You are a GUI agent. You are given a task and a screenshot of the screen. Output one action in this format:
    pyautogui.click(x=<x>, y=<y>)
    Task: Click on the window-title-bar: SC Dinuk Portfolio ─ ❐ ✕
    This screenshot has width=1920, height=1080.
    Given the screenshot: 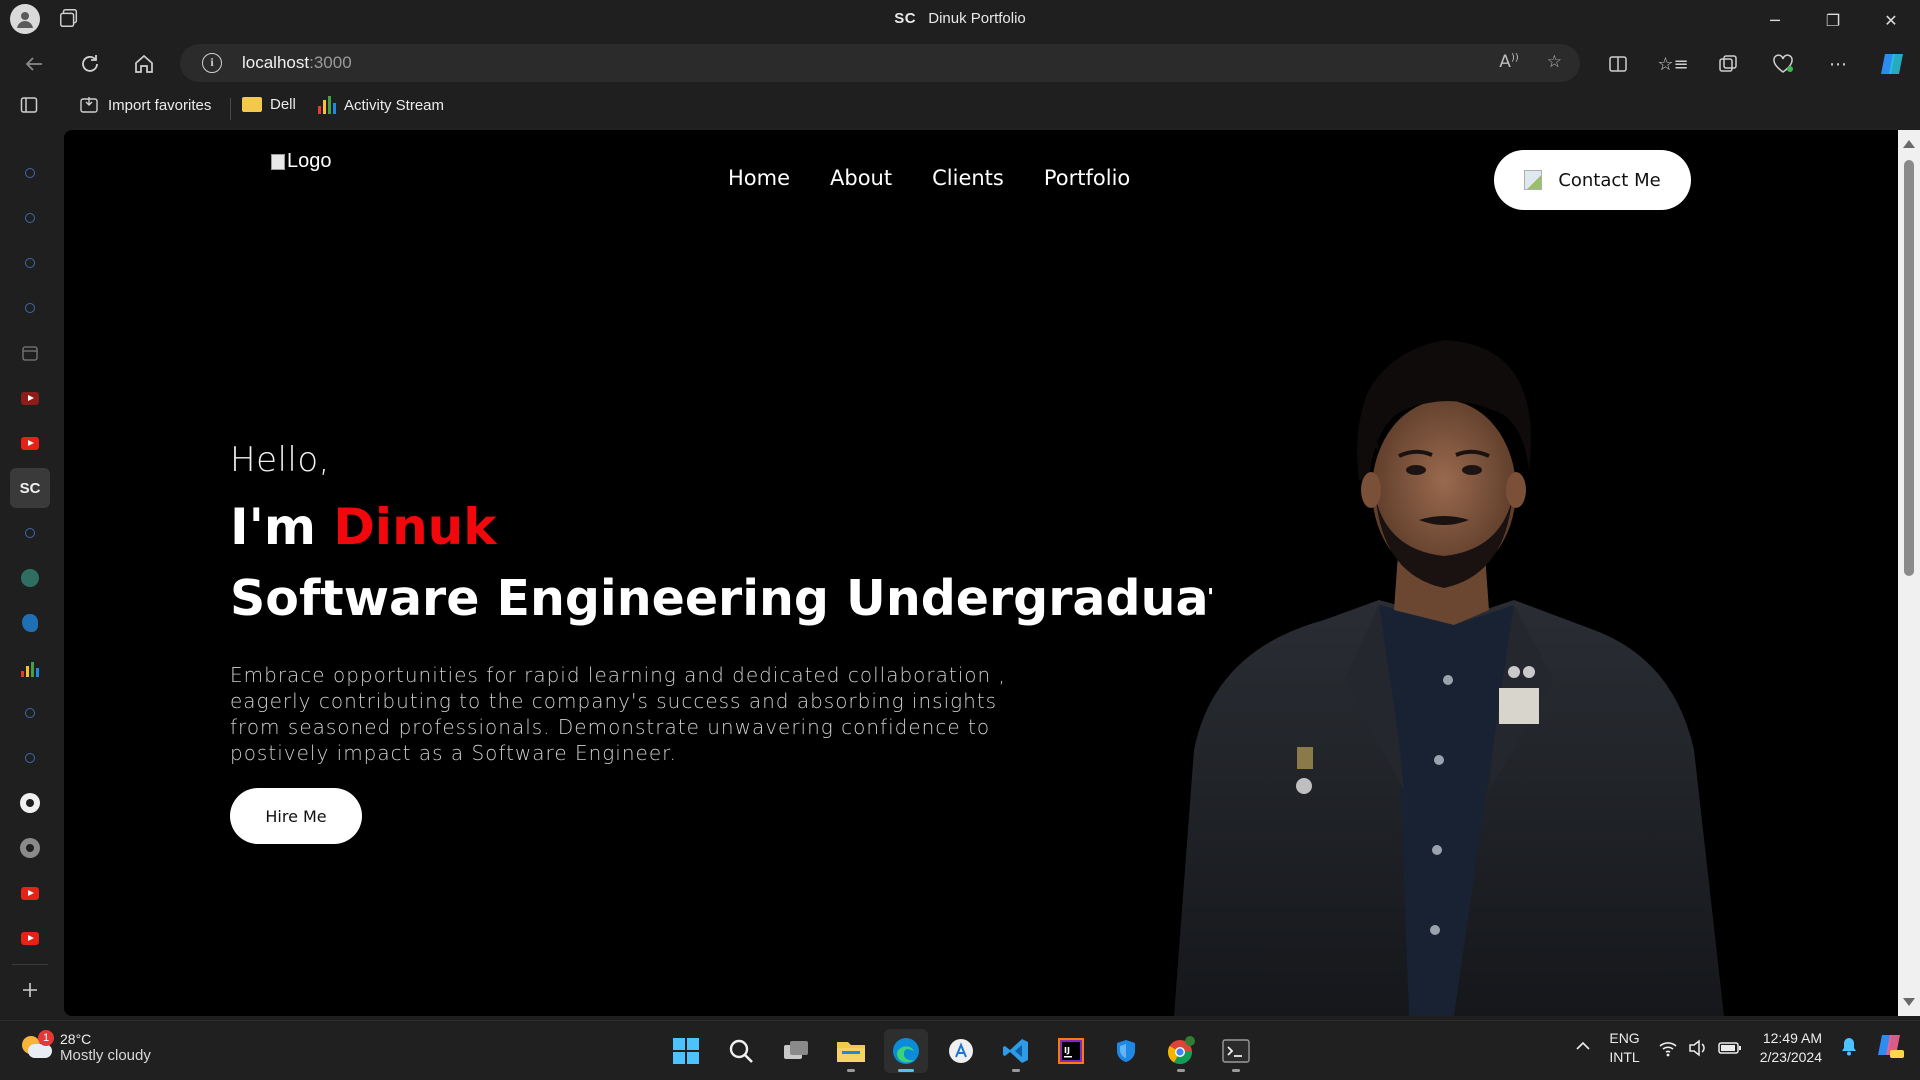 What is the action you would take?
    pyautogui.click(x=960, y=20)
    